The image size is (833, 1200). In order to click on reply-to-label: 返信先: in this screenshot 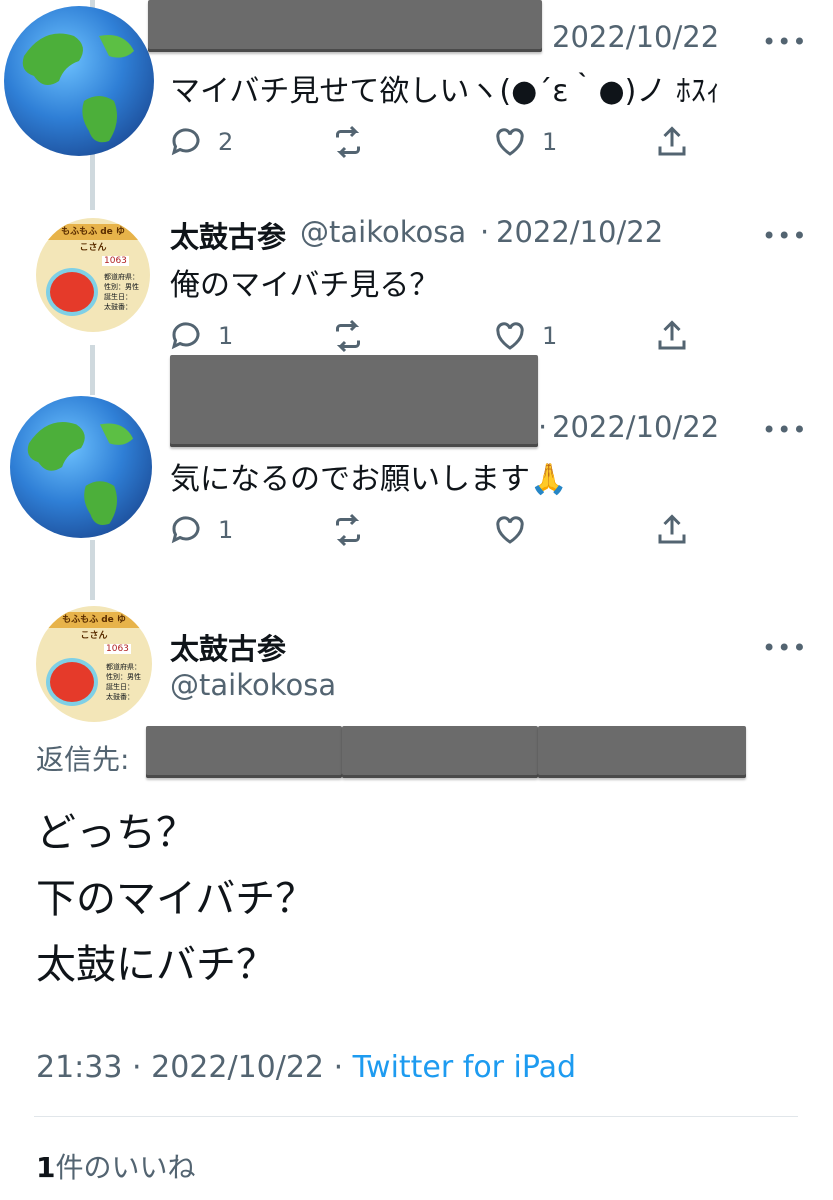, I will do `click(83, 759)`.